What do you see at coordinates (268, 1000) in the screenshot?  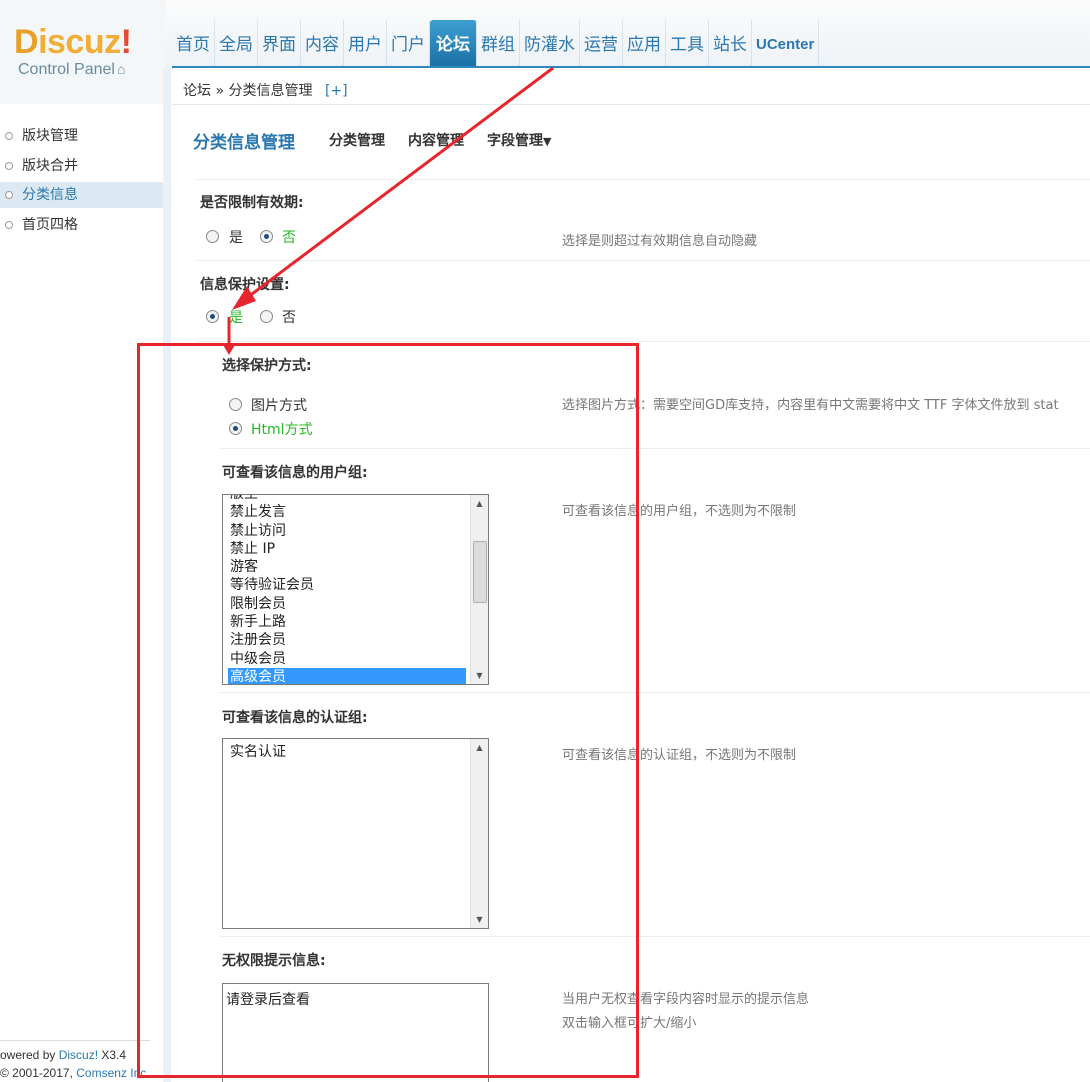 I see `no-permission-value: 请登录后查看` at bounding box center [268, 1000].